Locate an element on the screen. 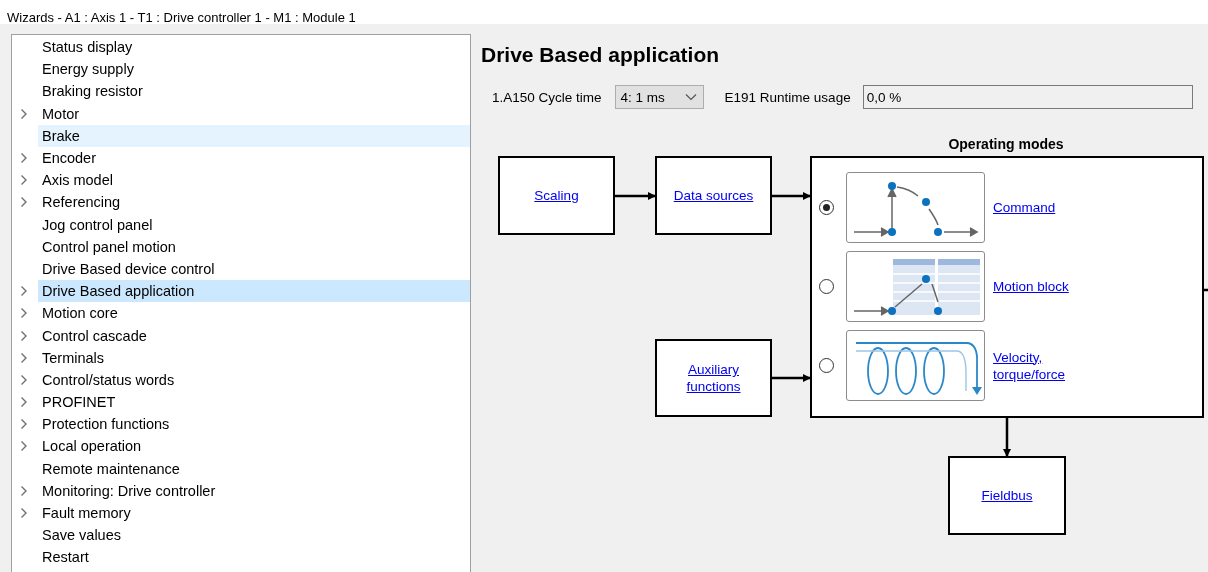 The image size is (1208, 572). operating-modes-title: Operating modes is located at coordinates (1006, 144).